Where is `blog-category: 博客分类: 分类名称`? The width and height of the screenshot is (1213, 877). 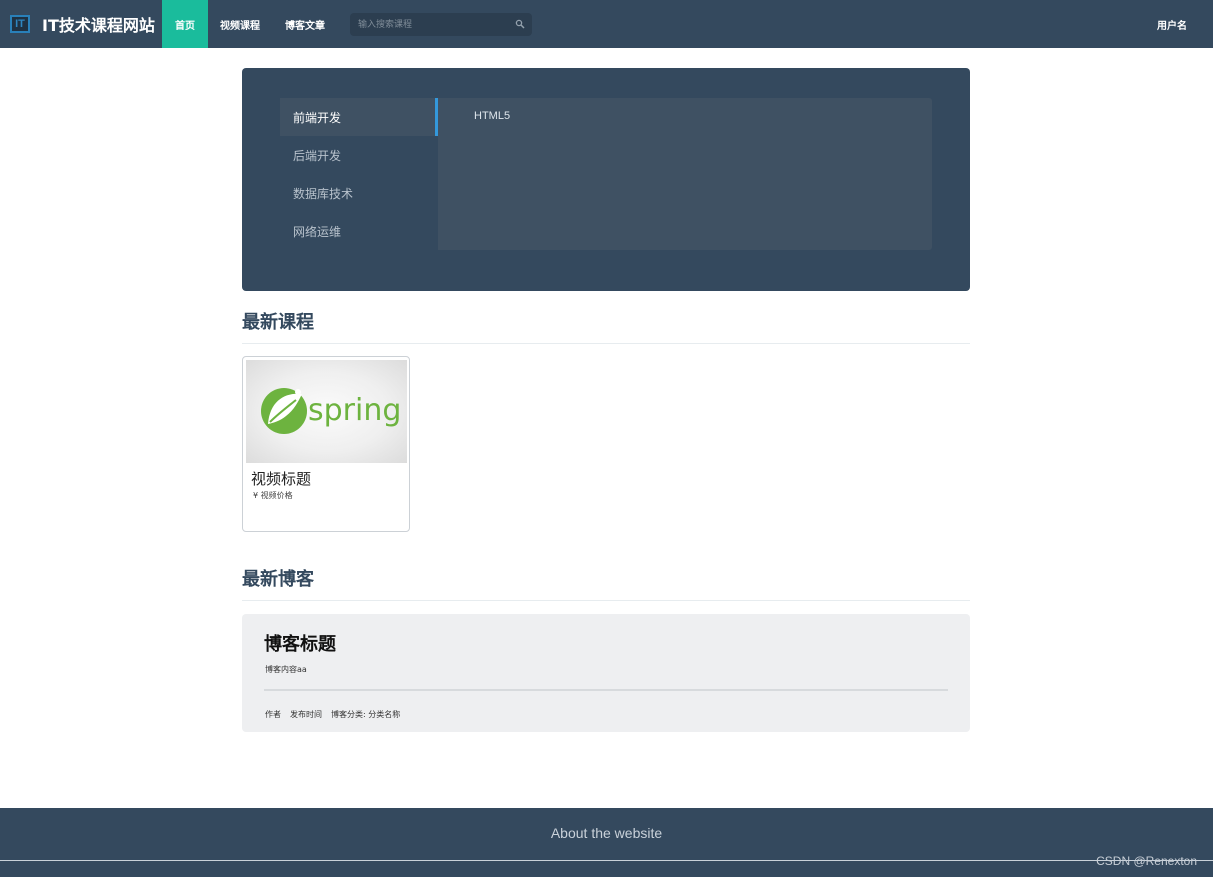 blog-category: 博客分类: 分类名称 is located at coordinates (366, 714).